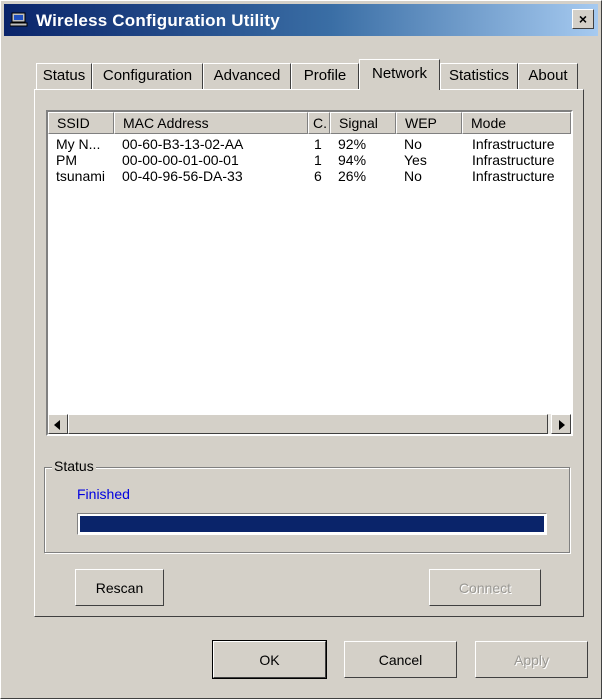 This screenshot has width=602, height=699. I want to click on cell-signal: 92%, so click(352, 144).